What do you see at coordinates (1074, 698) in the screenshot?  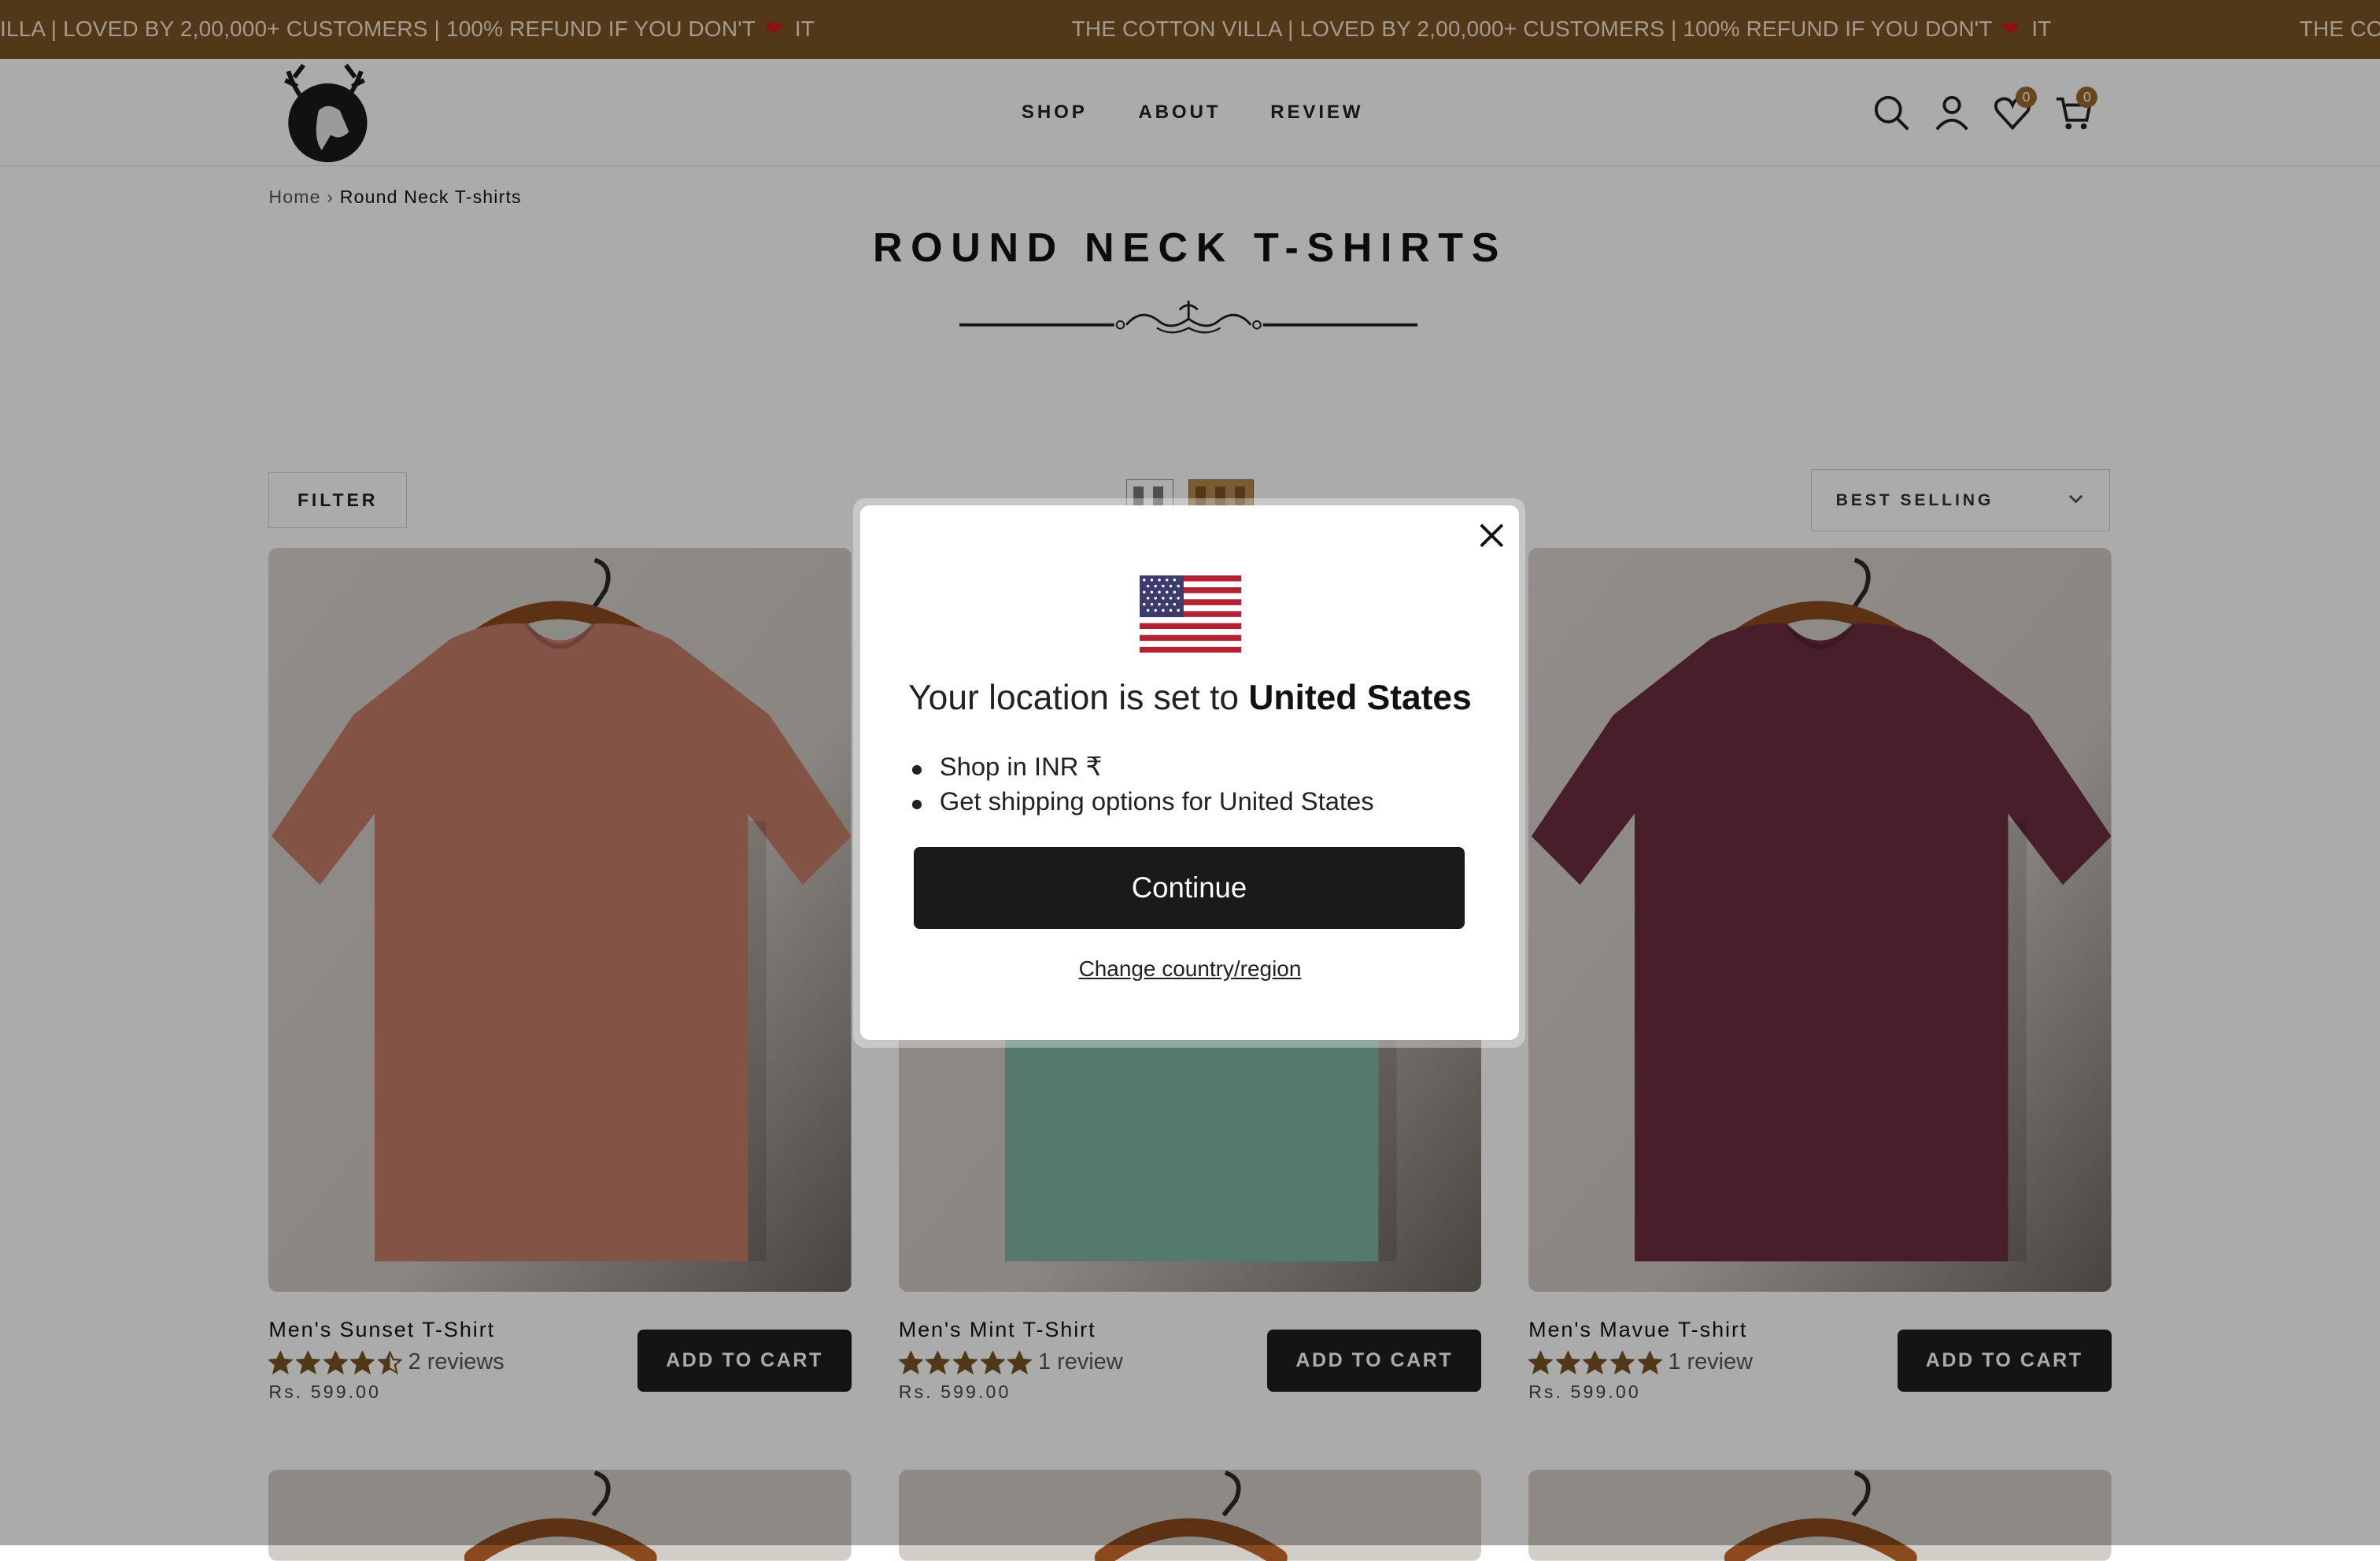 I see `location-prefix: Your location is set to` at bounding box center [1074, 698].